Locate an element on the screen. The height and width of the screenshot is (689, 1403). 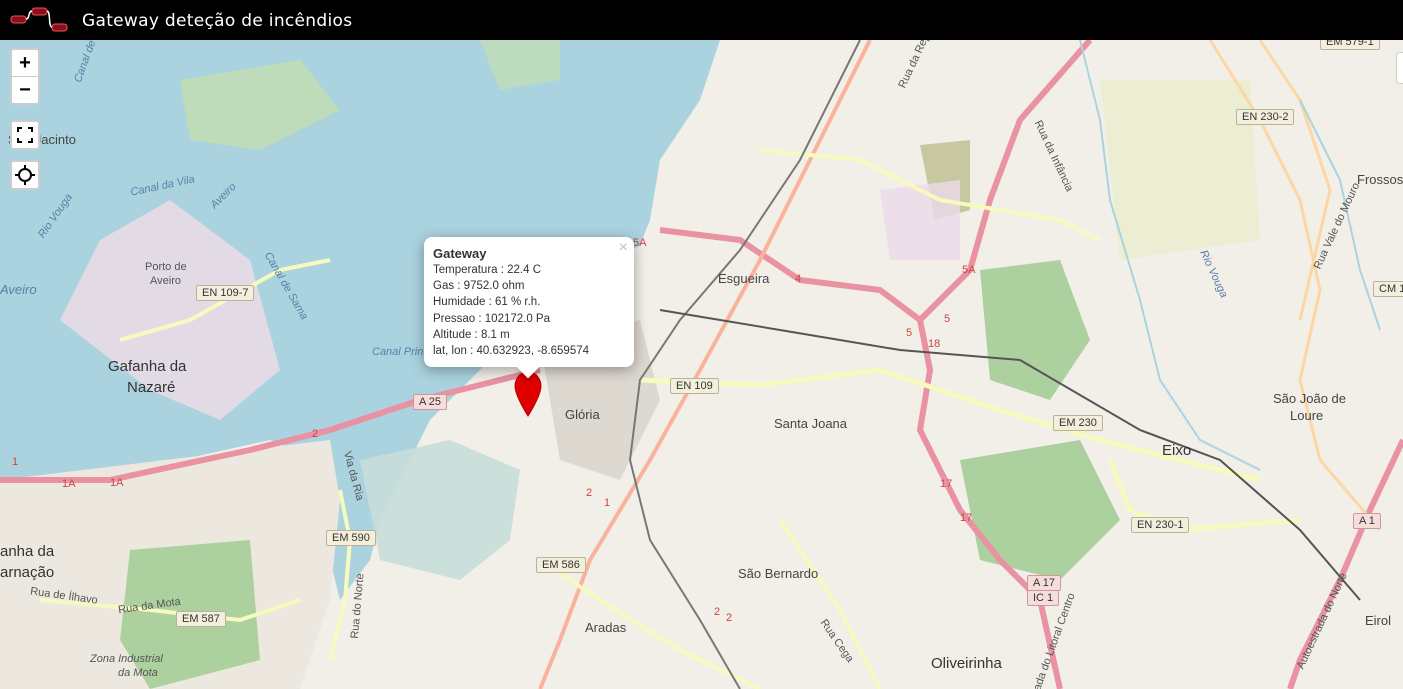
place-gloria: Glória is located at coordinates (582, 414).